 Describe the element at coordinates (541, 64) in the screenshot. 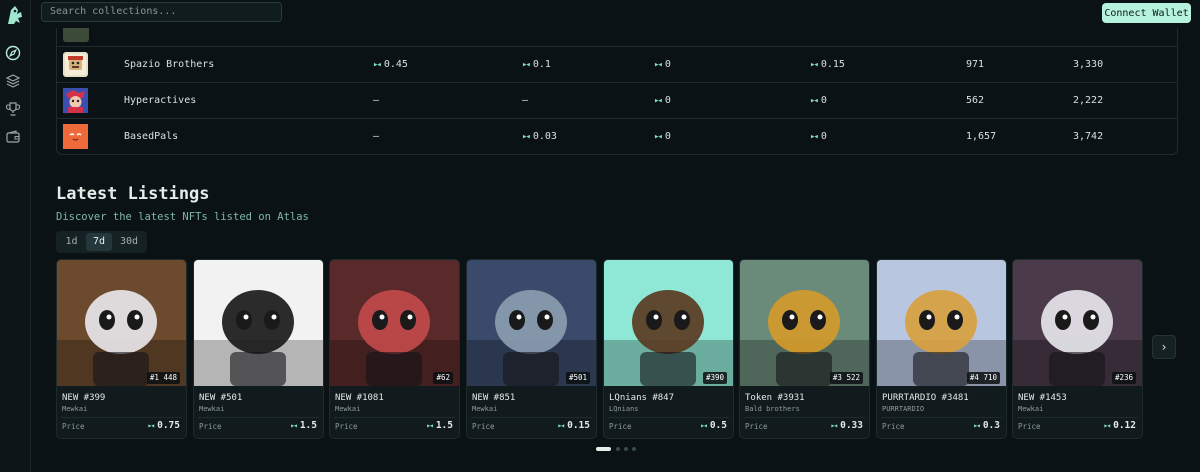

I see `stat-value: 0.1` at that location.